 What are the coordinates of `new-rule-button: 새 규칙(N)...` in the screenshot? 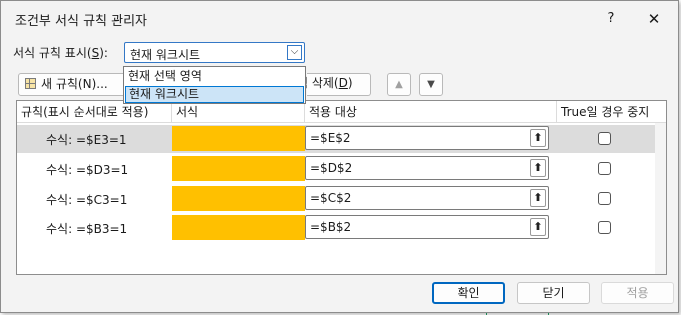 It's located at (73, 84).